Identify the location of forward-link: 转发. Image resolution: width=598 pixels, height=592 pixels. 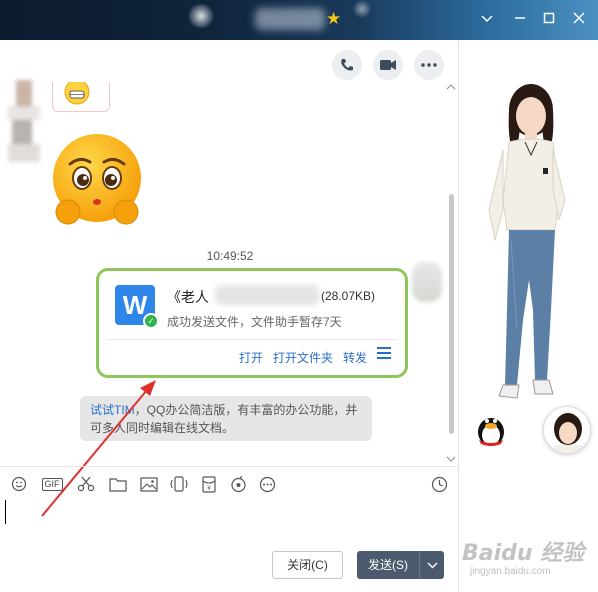
(355, 357).